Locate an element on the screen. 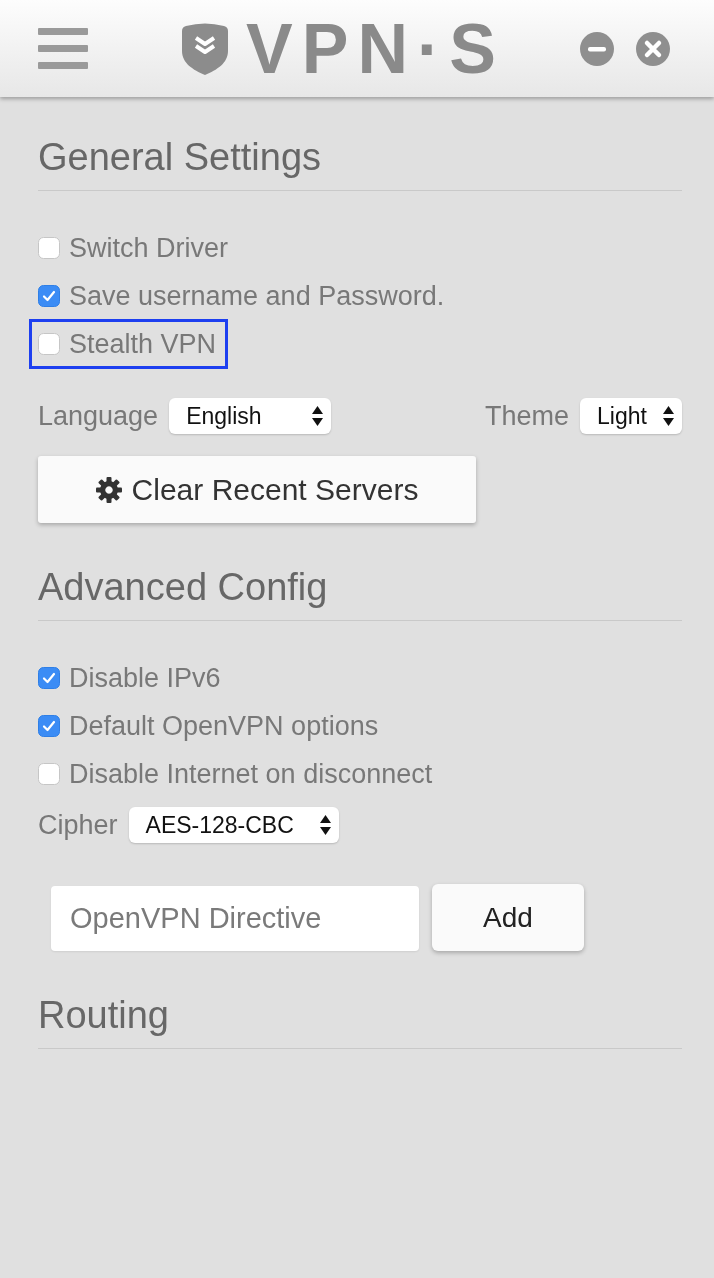 The width and height of the screenshot is (714, 1278). field-label: Language is located at coordinates (98, 416).